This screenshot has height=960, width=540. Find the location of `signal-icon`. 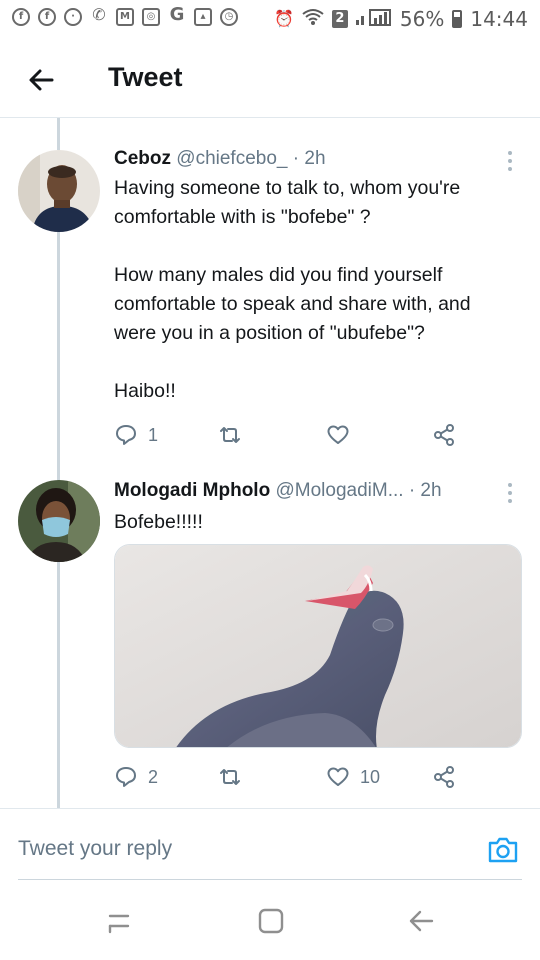

signal-icon is located at coordinates (373, 18).